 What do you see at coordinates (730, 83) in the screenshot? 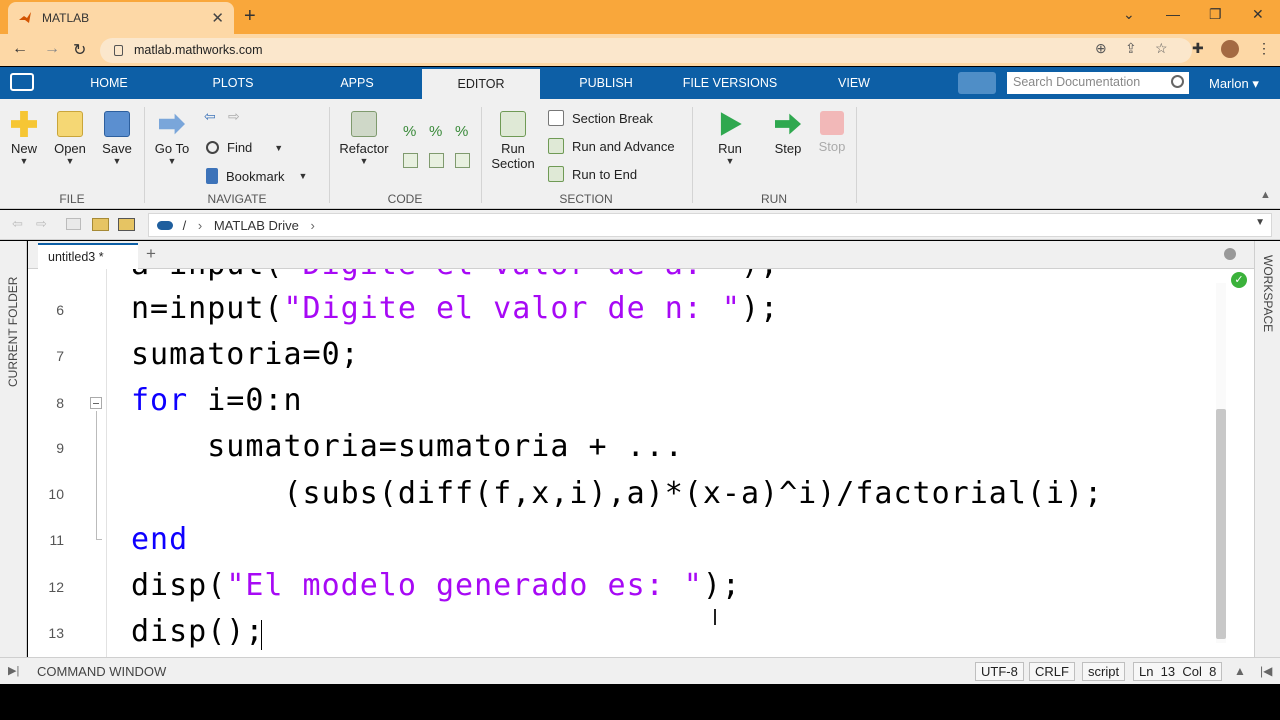
I see `tab-file-versions: FILE VERSIONS` at bounding box center [730, 83].